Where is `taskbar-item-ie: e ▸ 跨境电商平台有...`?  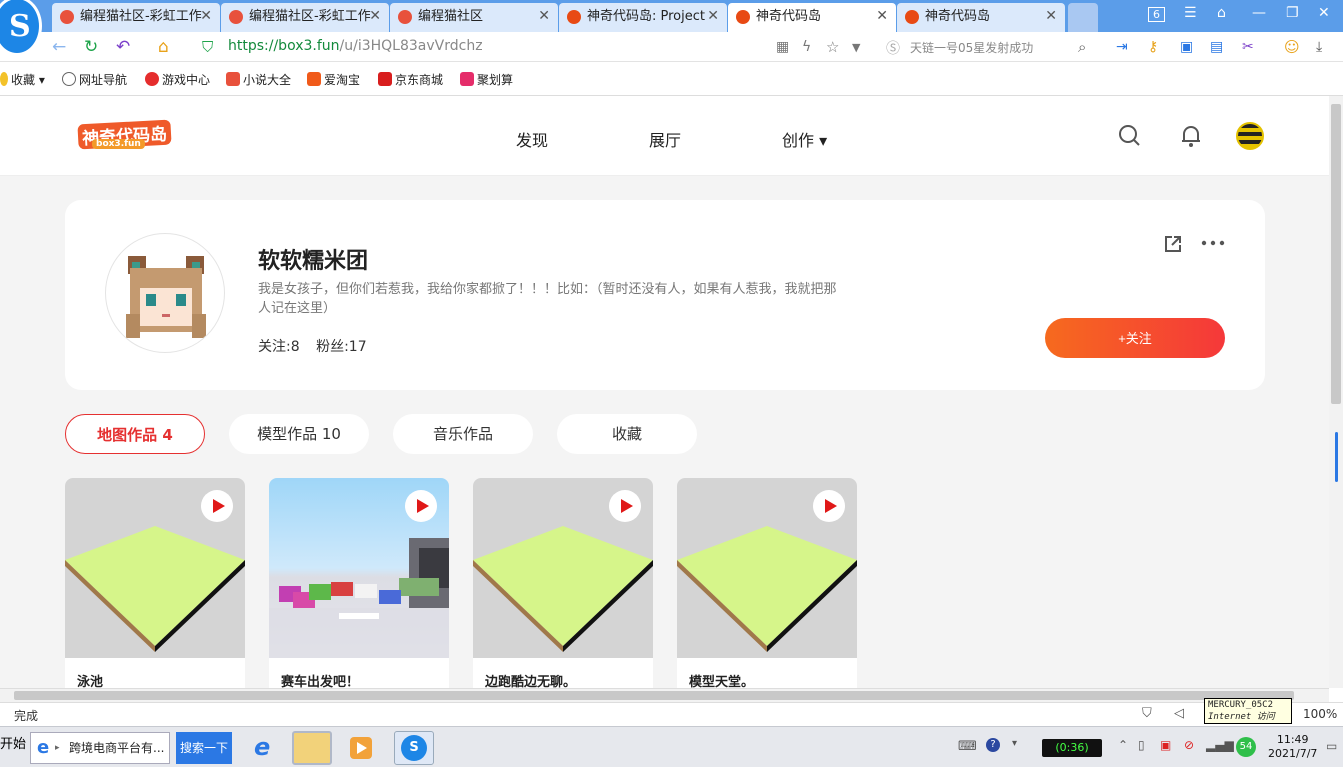
taskbar-item-ie: e ▸ 跨境电商平台有... is located at coordinates (100, 748).